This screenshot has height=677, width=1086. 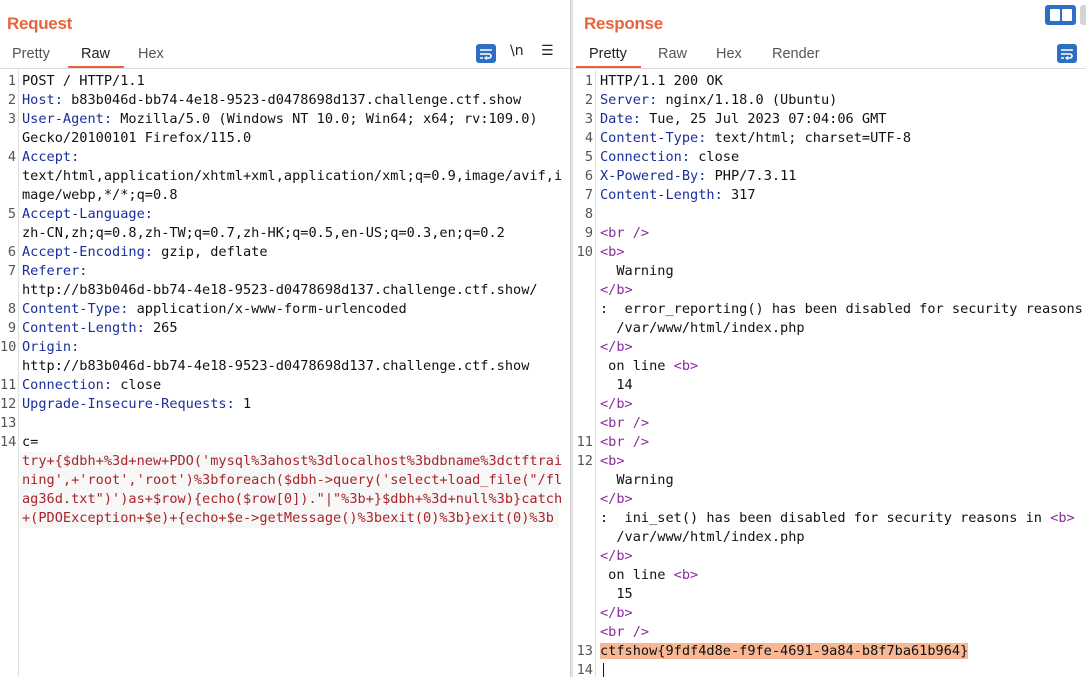 I want to click on line-number: 2, so click(x=588, y=100).